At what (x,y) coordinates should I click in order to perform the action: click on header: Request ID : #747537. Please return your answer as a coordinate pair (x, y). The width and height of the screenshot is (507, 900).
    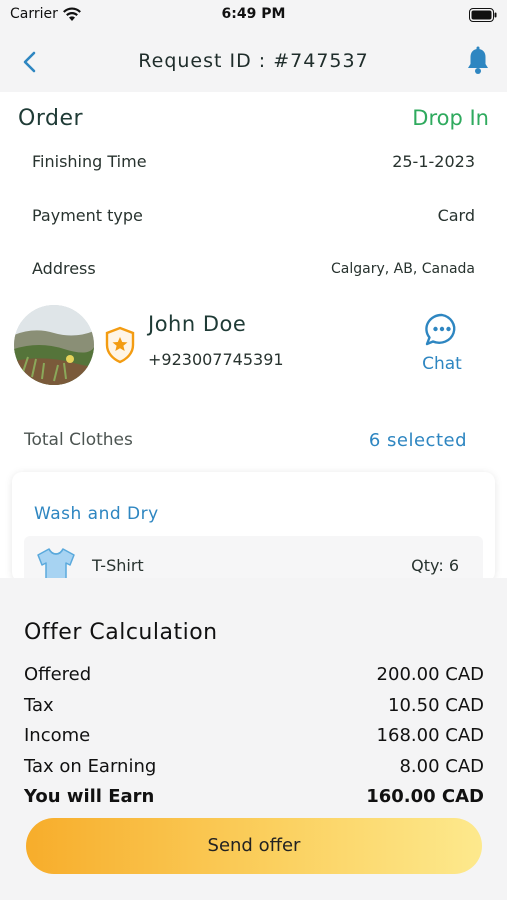
    Looking at the image, I should click on (253, 61).